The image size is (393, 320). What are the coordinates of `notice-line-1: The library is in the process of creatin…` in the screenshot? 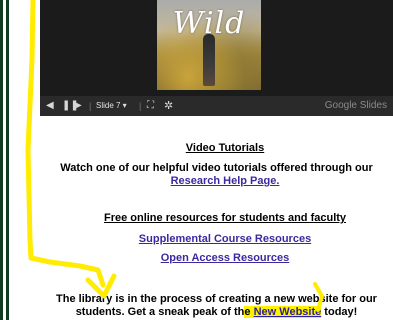 It's located at (216, 299).